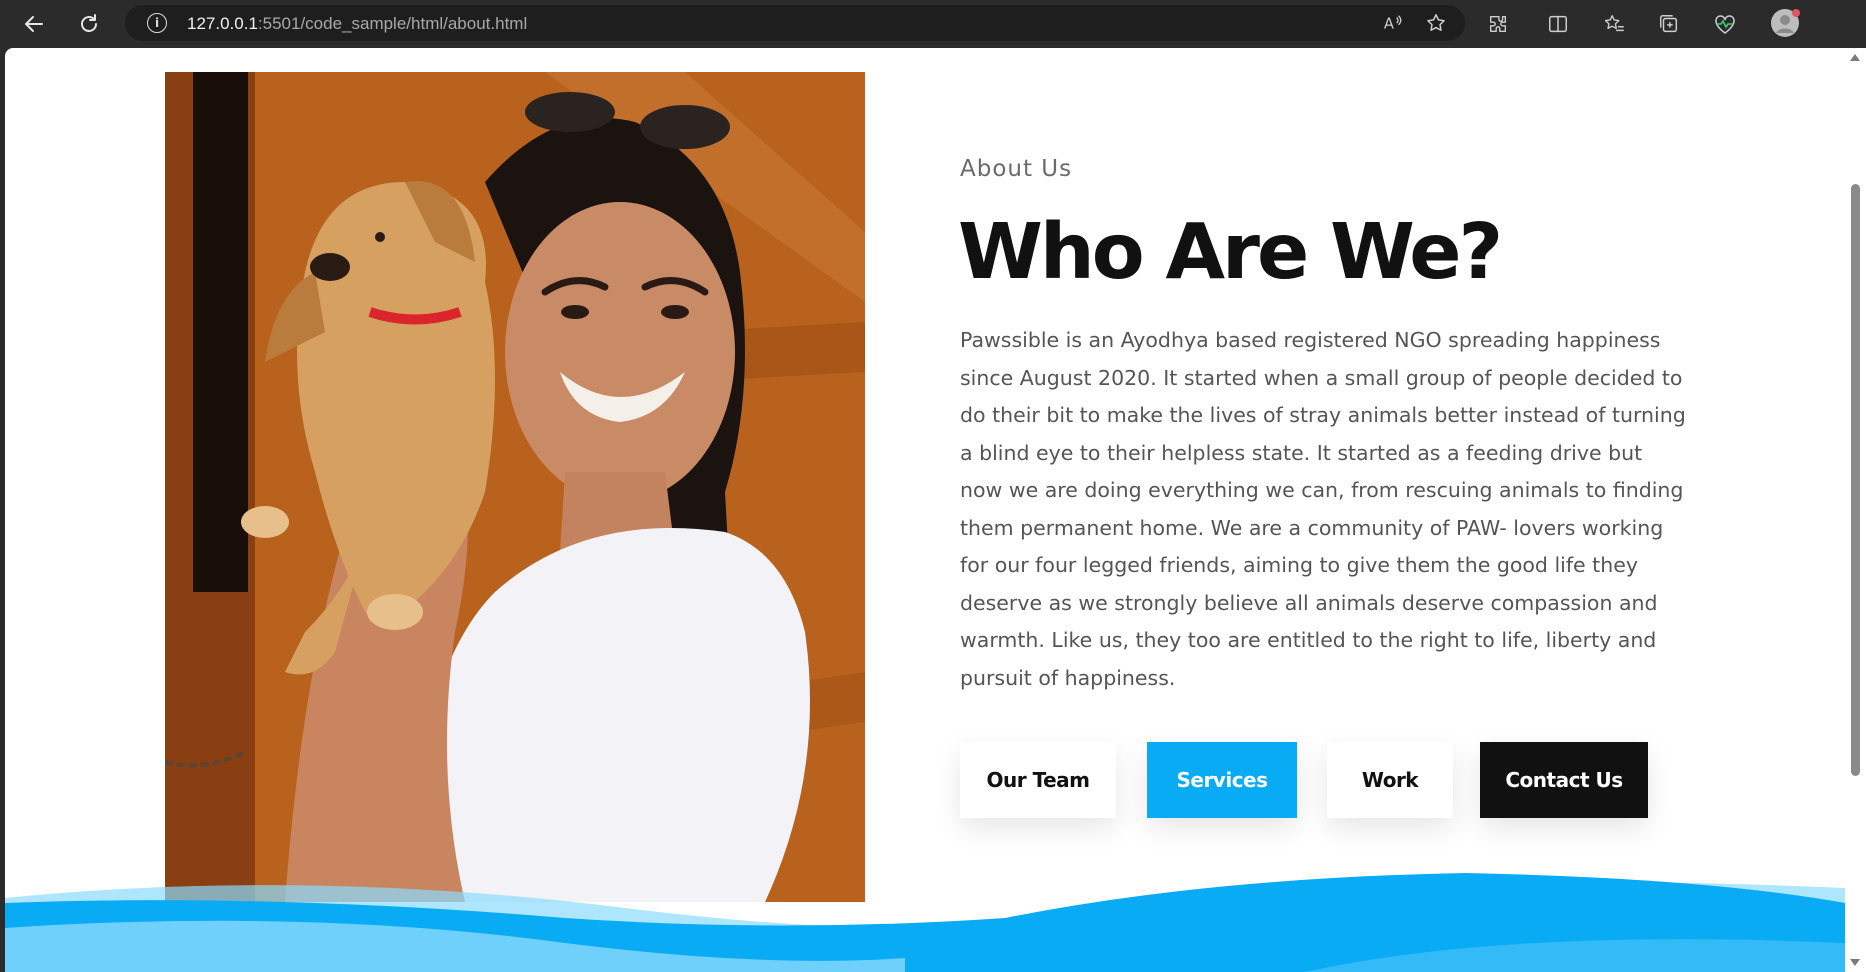 The image size is (1866, 972). What do you see at coordinates (1222, 780) in the screenshot?
I see `services-button: Services` at bounding box center [1222, 780].